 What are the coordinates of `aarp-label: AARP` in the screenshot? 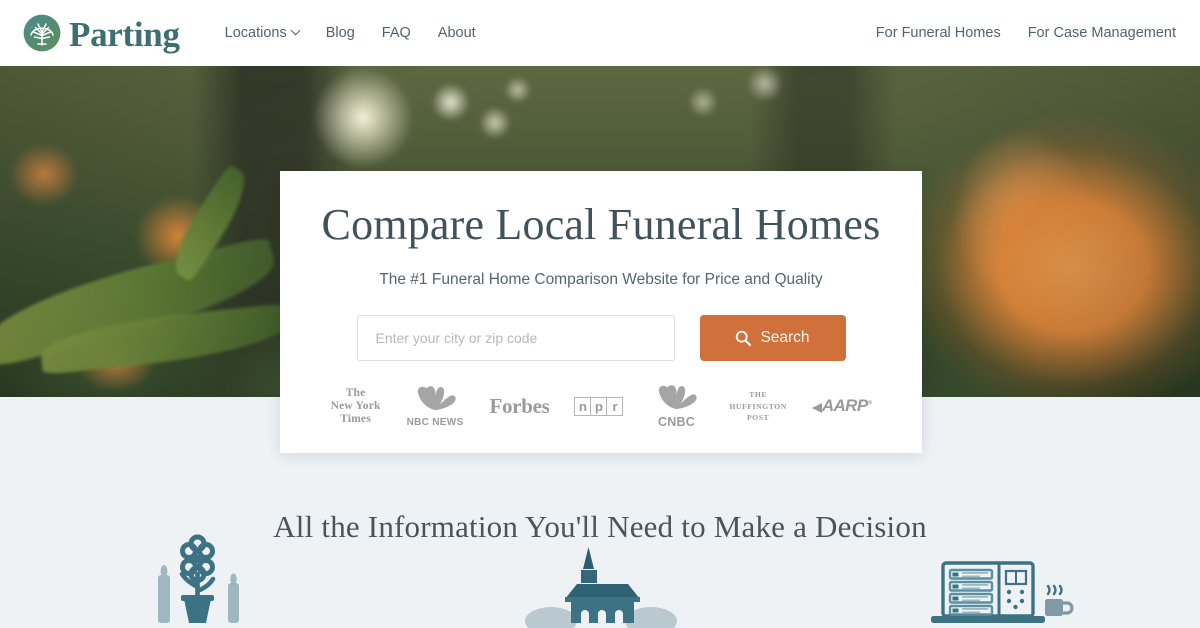 It's located at (844, 406).